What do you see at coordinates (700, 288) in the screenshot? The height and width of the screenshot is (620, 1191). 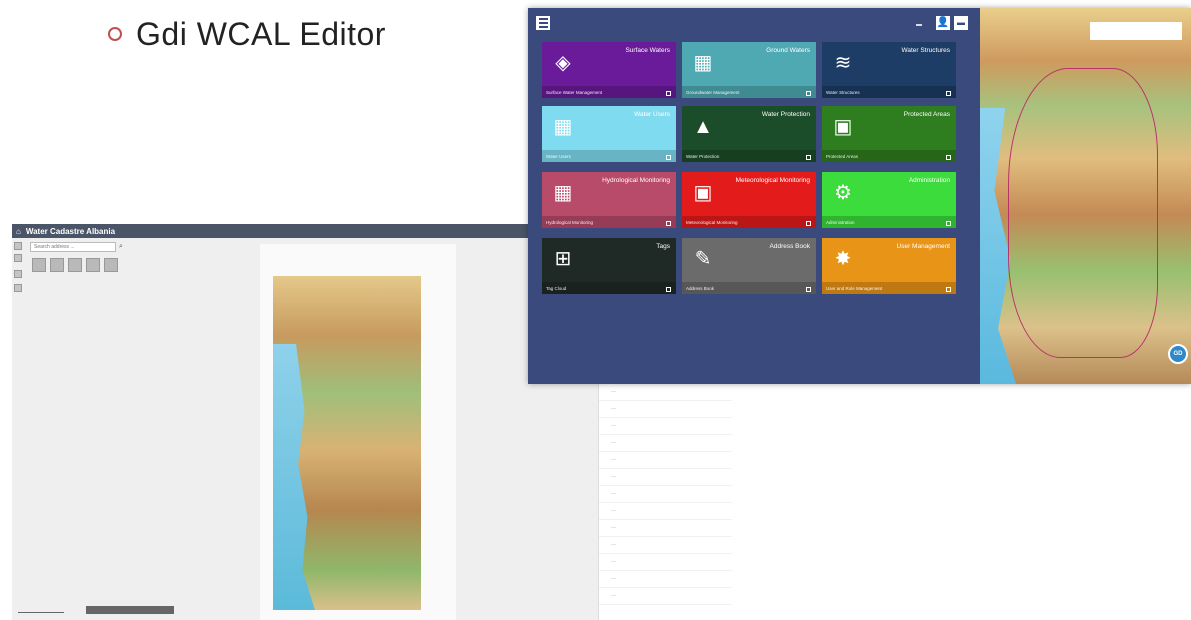 I see `tile-subtitle: Address Book` at bounding box center [700, 288].